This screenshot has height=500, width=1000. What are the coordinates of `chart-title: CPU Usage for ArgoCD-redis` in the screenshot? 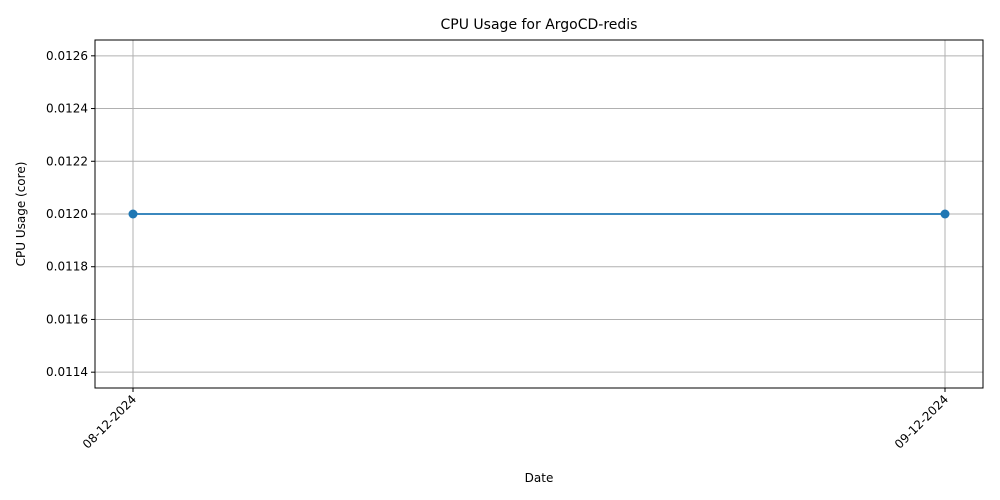 It's located at (539, 25).